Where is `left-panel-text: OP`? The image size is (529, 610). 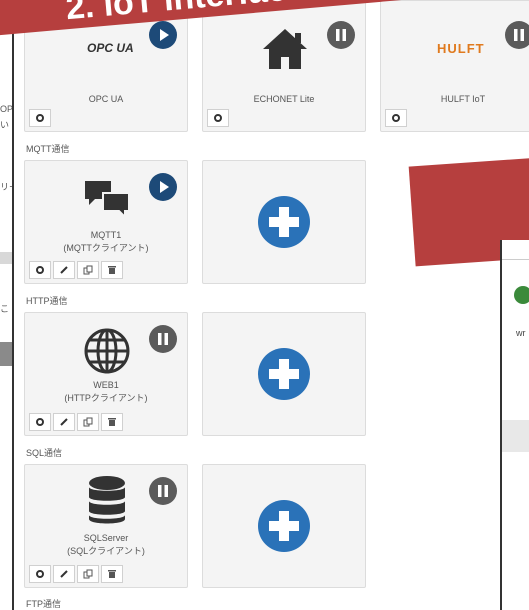
left-panel-text: OP is located at coordinates (7, 109).